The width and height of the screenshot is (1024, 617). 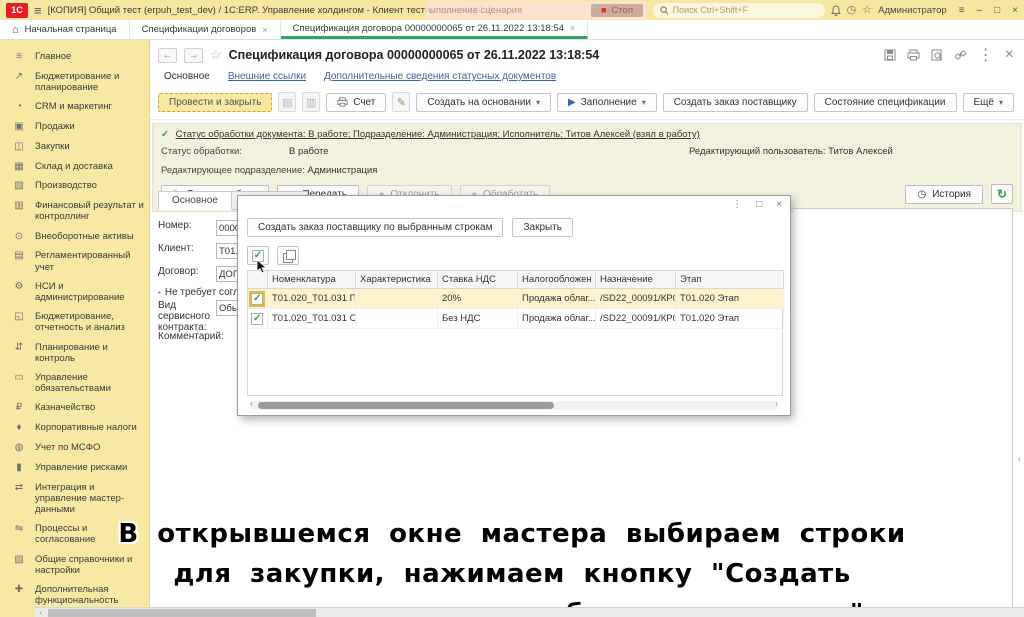 What do you see at coordinates (74, 147) in the screenshot?
I see `sidebar-item-purchases: ◫ Закупки` at bounding box center [74, 147].